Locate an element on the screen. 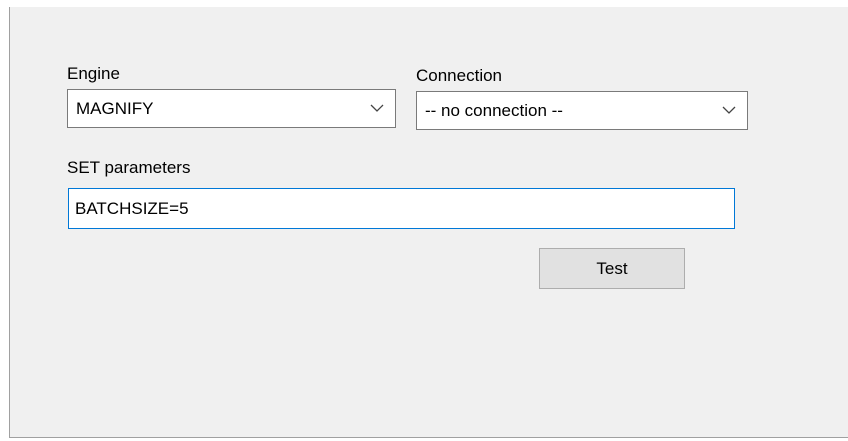 The width and height of the screenshot is (848, 441). connection-selected-value: -- no connection -- is located at coordinates (494, 110).